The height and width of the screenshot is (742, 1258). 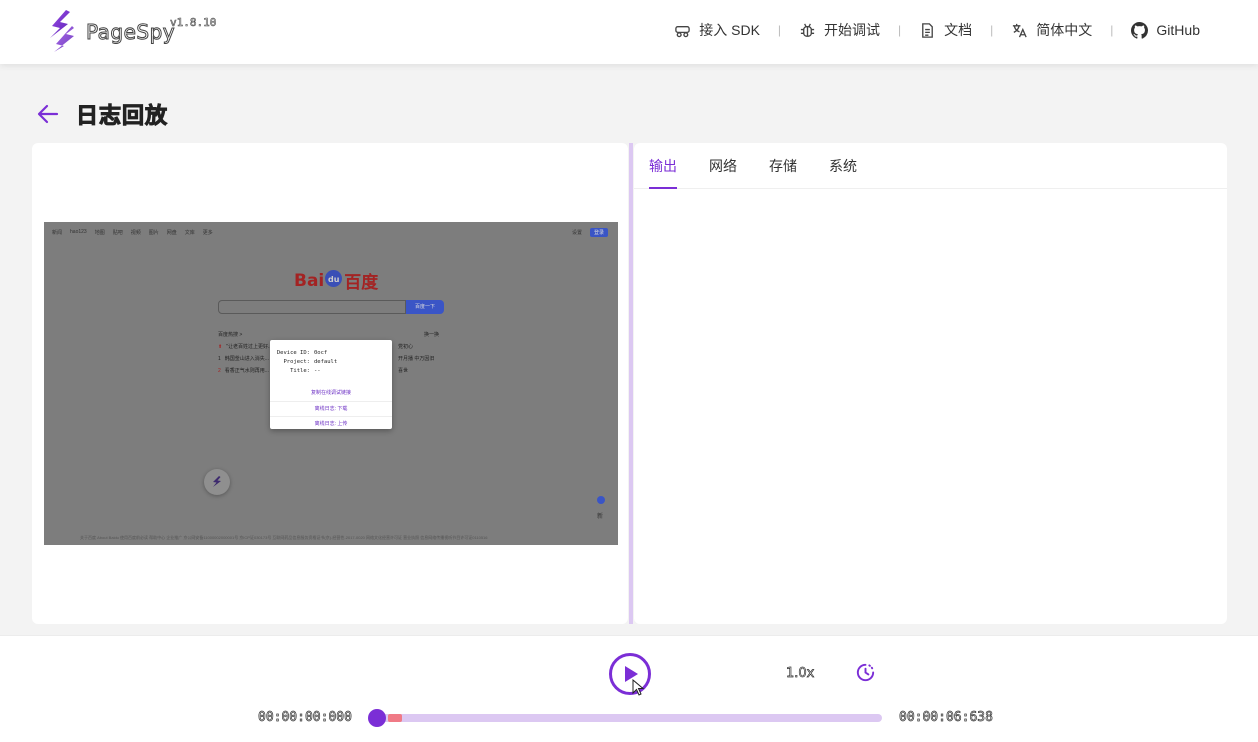 What do you see at coordinates (598, 232) in the screenshot?
I see `replay-login: 登录` at bounding box center [598, 232].